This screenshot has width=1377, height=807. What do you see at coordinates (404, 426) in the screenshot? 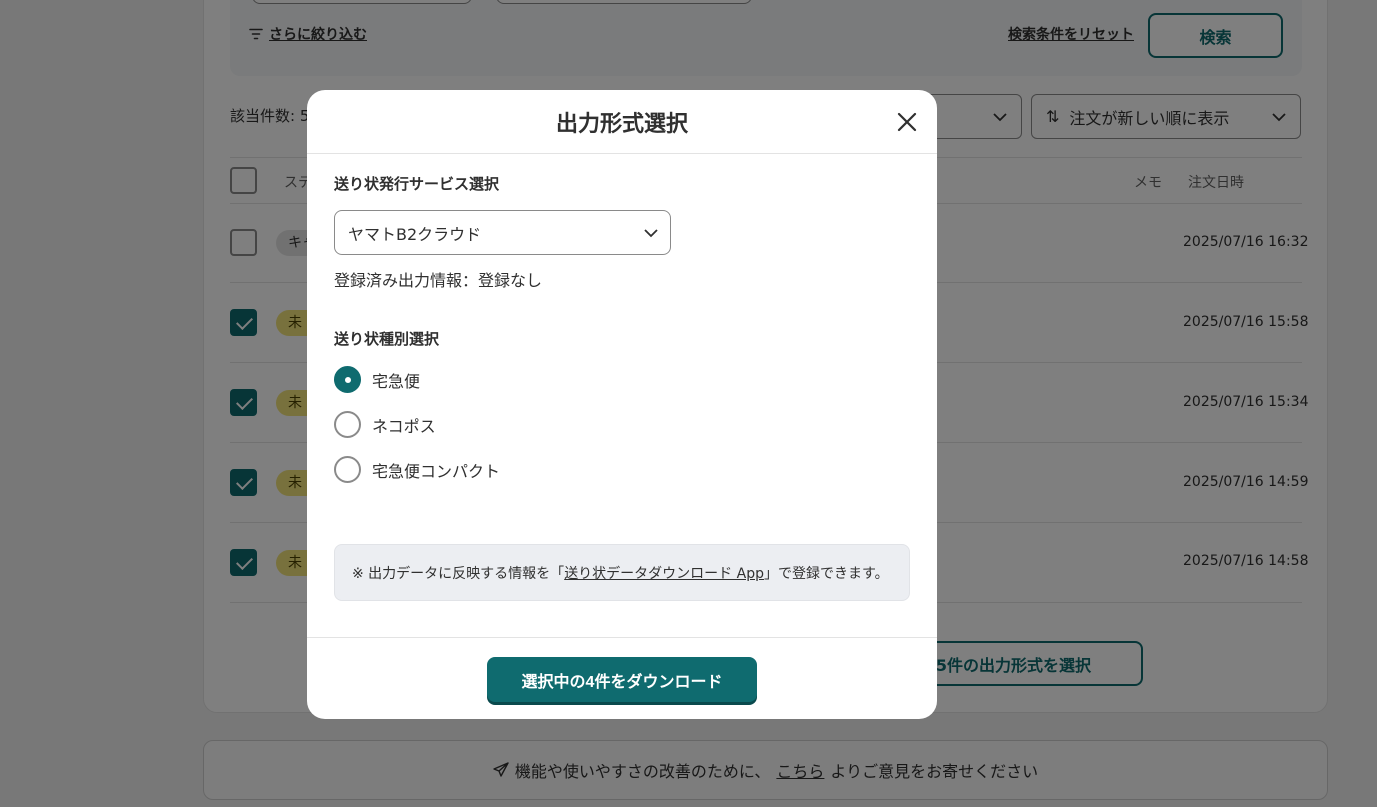
I see `radio-label: ネコポス` at bounding box center [404, 426].